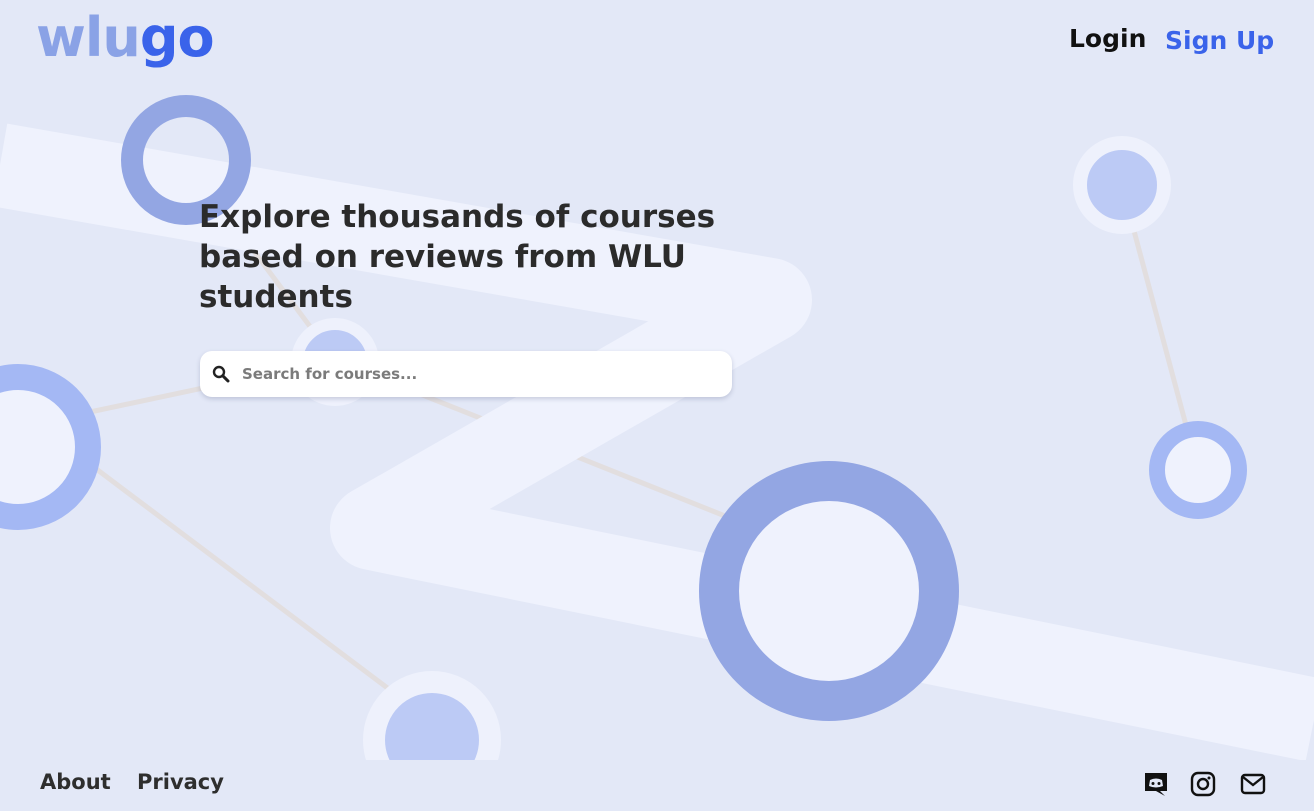 The image size is (1314, 811). What do you see at coordinates (1253, 784) in the screenshot?
I see `mail-icon` at bounding box center [1253, 784].